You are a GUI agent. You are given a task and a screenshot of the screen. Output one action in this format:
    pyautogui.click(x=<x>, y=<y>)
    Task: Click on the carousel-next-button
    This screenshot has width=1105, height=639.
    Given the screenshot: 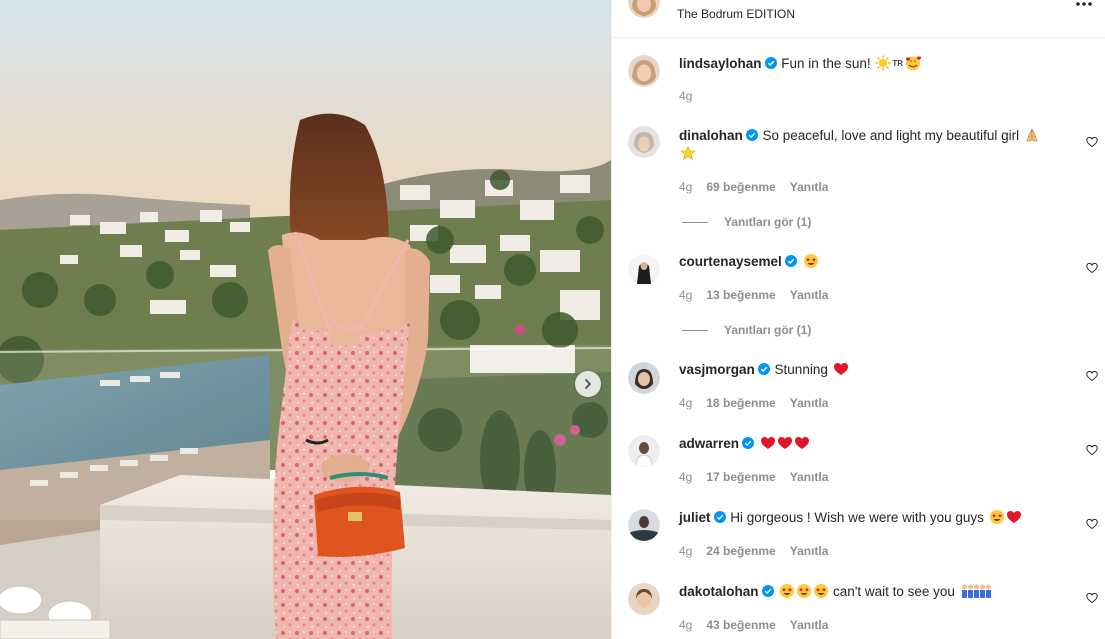 What is the action you would take?
    pyautogui.click(x=588, y=384)
    